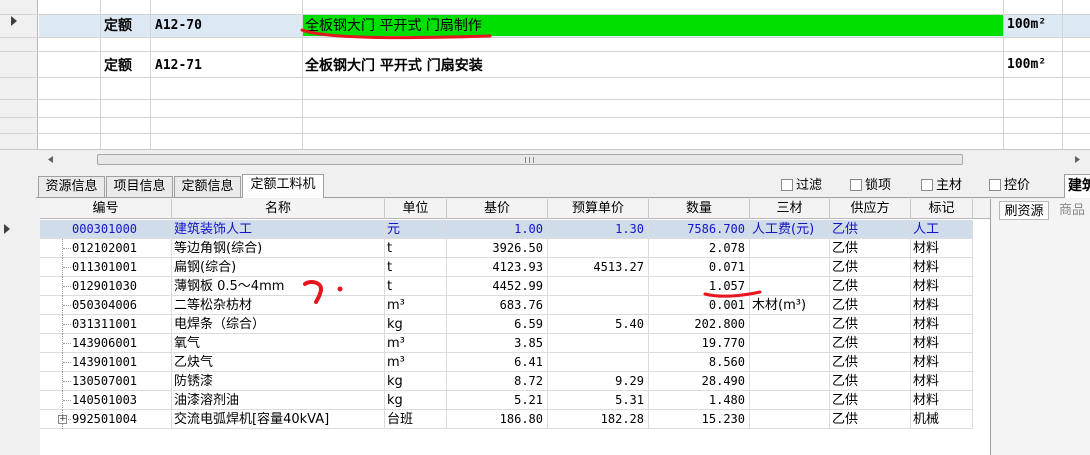 The image size is (1090, 455). I want to click on table-row: 011301001 扁钢(综合) t 4123.93 4513.27 0.071 乙供 材料, so click(506, 267).